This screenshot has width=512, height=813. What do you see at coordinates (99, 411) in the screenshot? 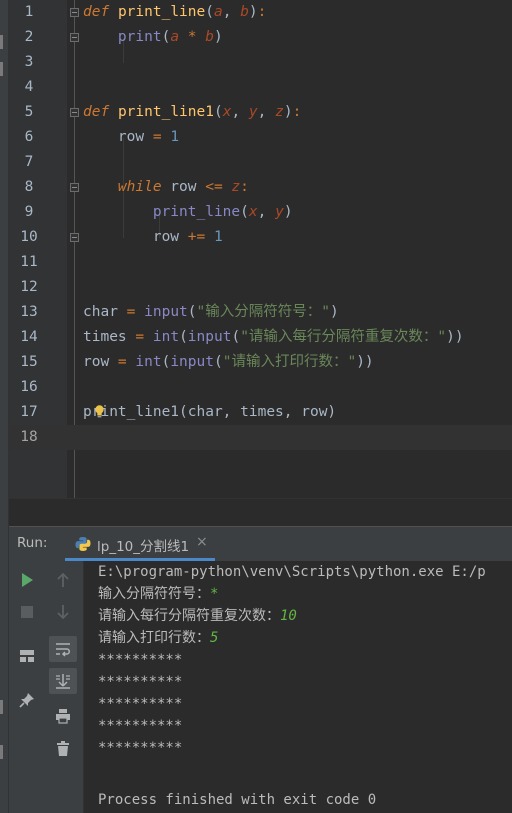
I see `lightbulb-icon` at bounding box center [99, 411].